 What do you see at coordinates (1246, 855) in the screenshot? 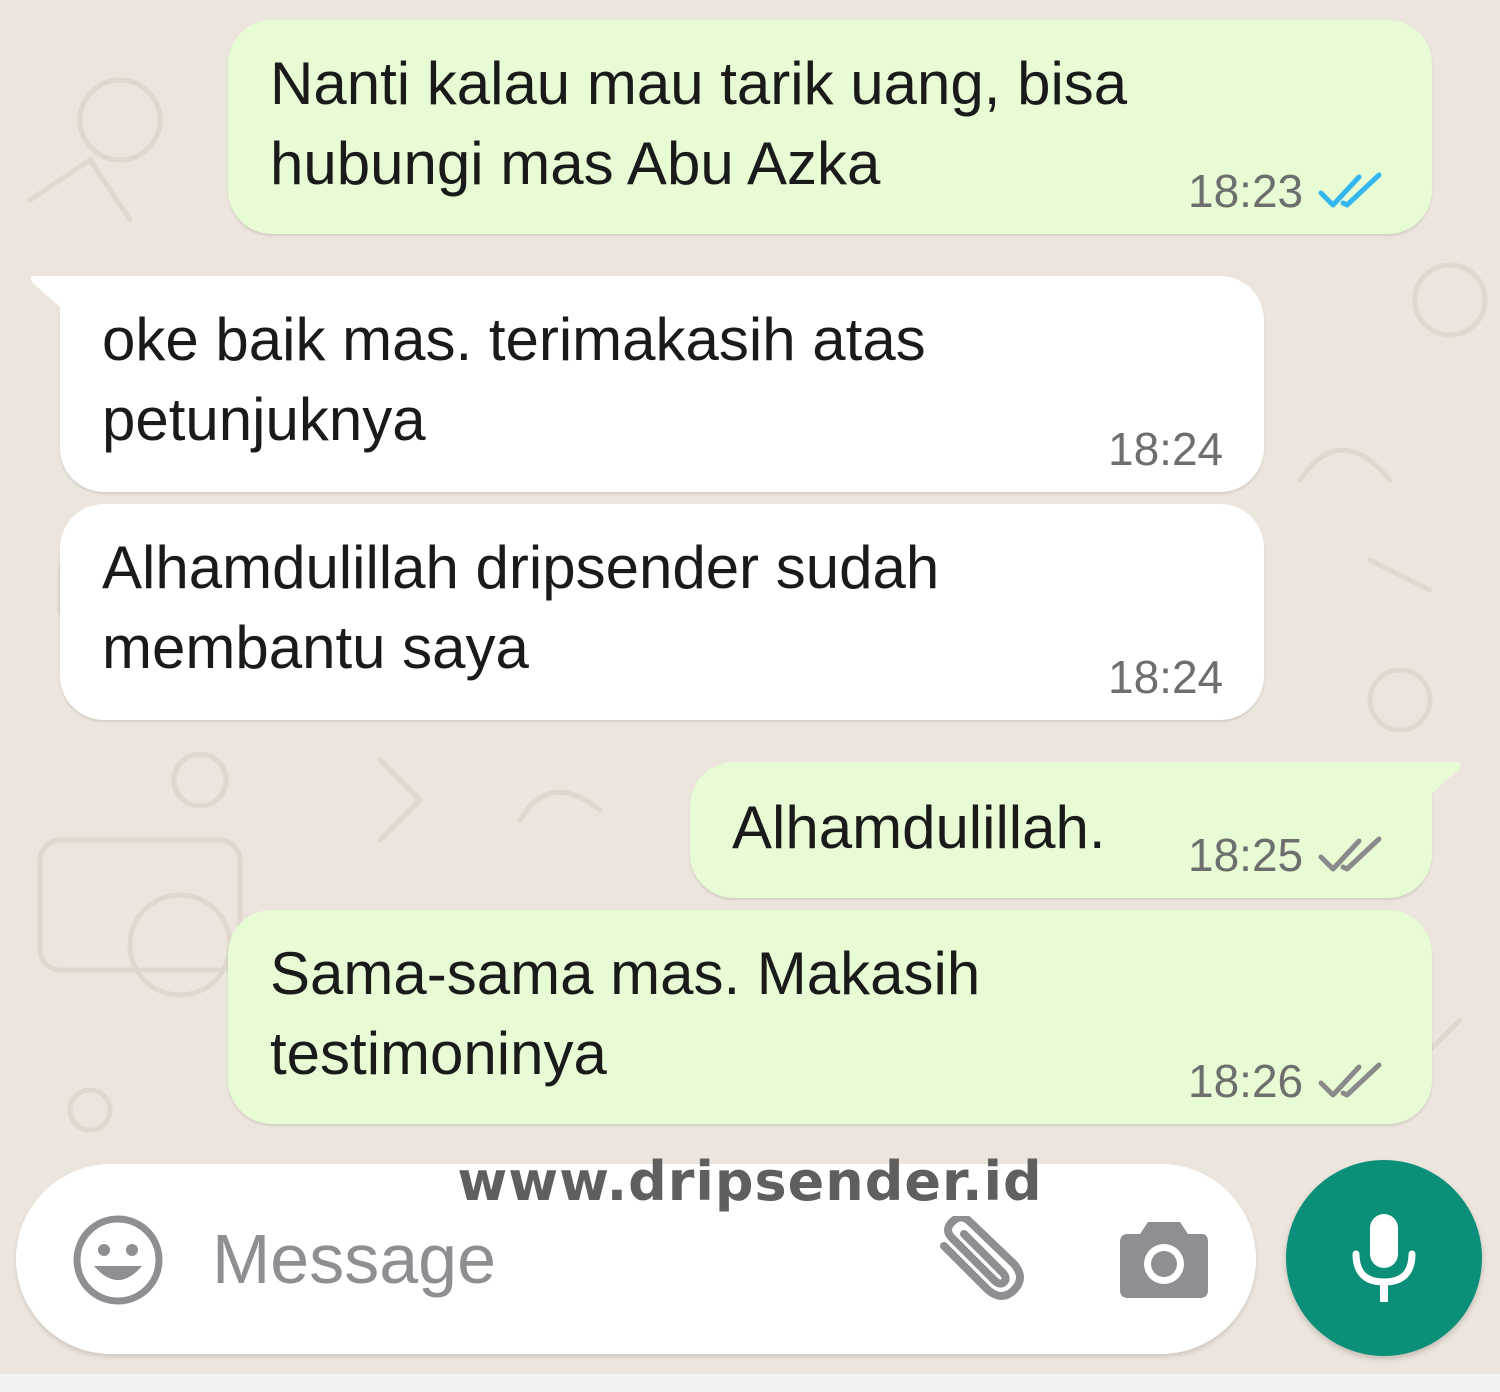
I see `message-time: 18:25` at bounding box center [1246, 855].